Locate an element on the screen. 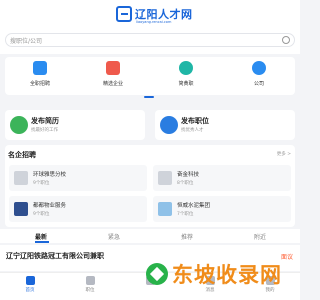  quick-item-label: 简黄职 is located at coordinates (186, 84).